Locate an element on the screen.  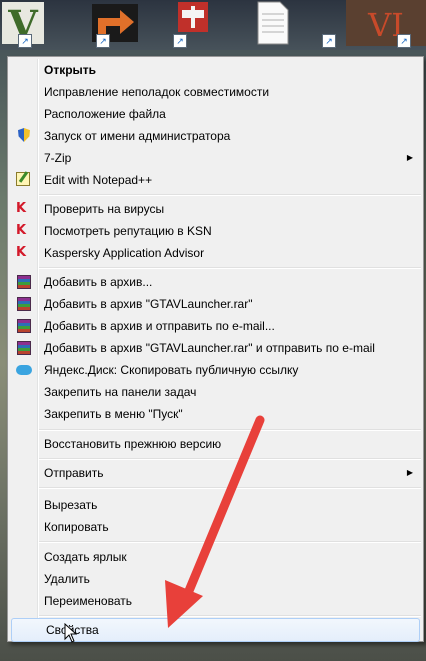
annotation-arrow is located at coordinates (215, 521).